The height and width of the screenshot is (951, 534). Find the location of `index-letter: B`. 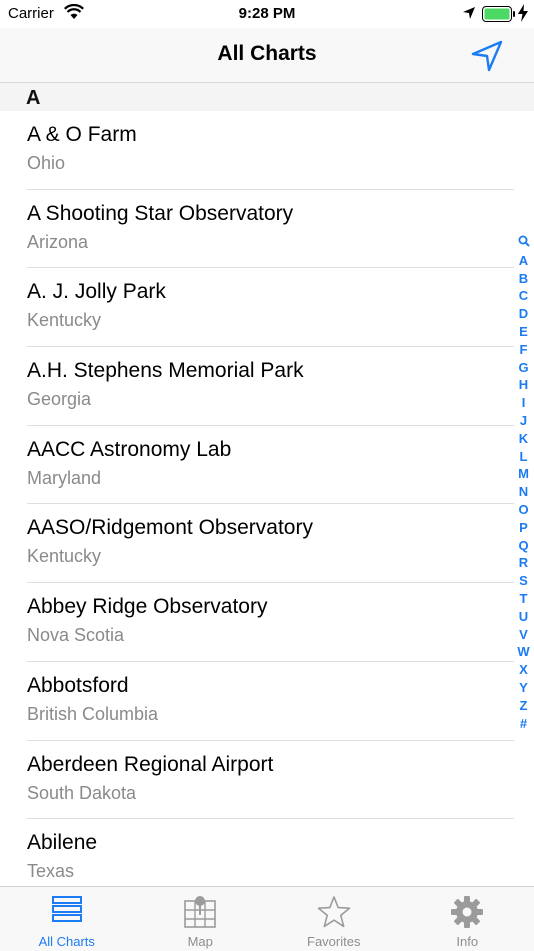

index-letter: B is located at coordinates (523, 279).